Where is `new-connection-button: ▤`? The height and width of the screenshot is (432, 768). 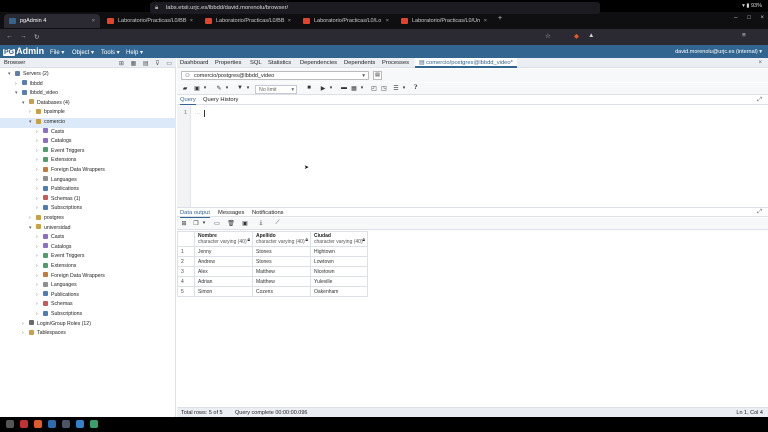 new-connection-button: ▤ is located at coordinates (377, 75).